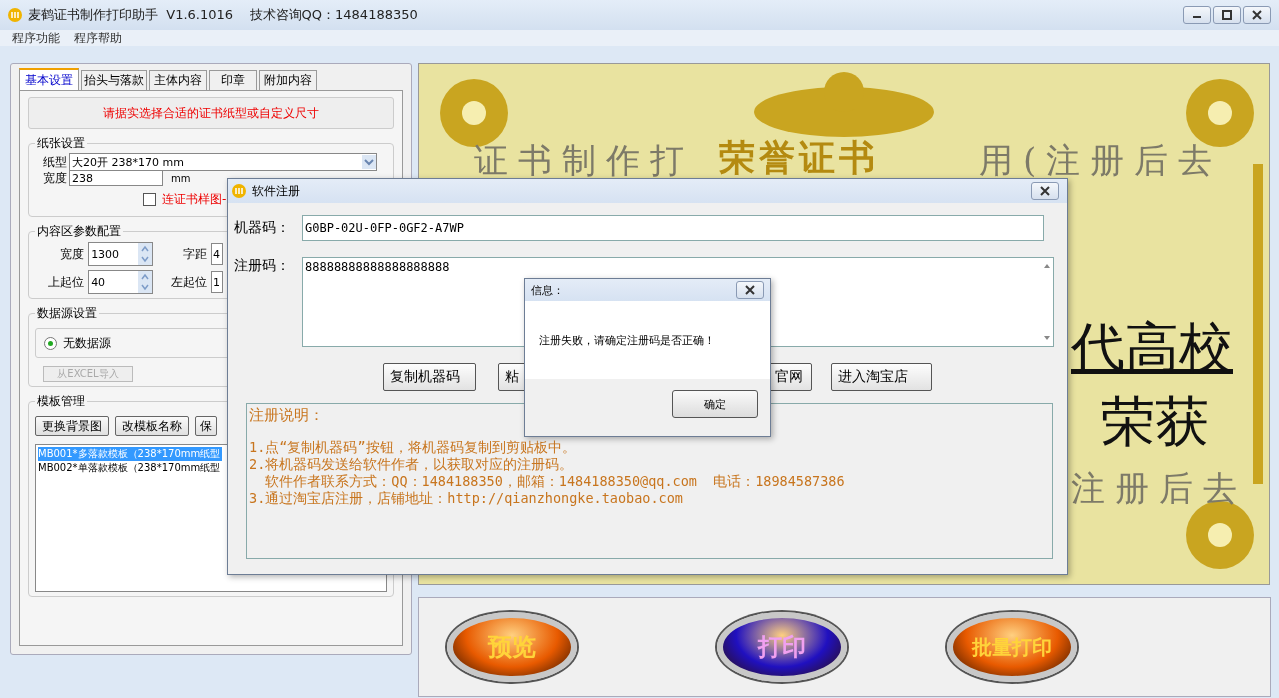  Describe the element at coordinates (412, 464) in the screenshot. I see `instruction-line: 2.将机器码发送给软件作者，以获取对应的注册码。` at that location.